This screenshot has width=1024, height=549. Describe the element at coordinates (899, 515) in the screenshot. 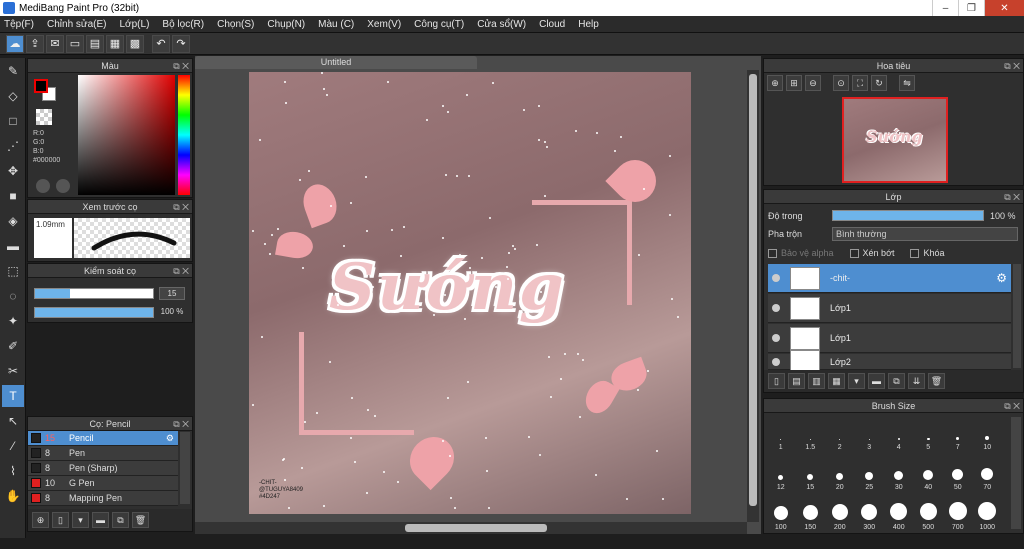

I see `brush-size-option: 400` at that location.